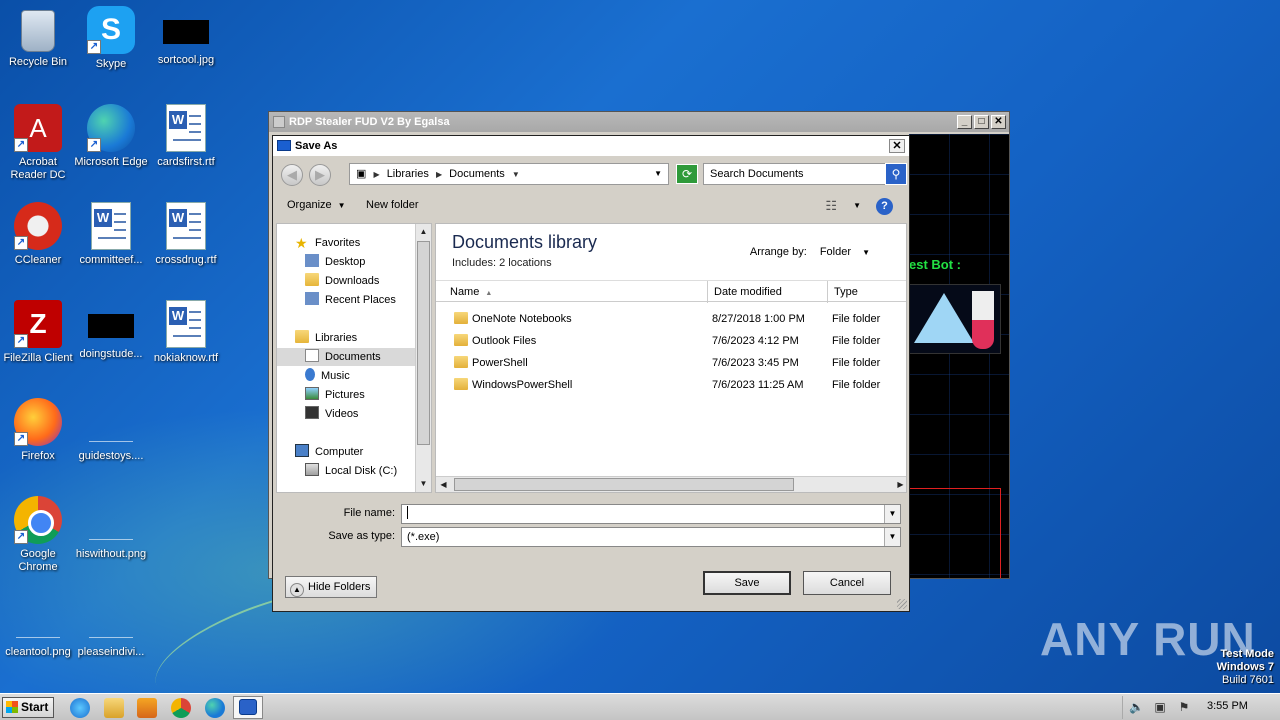 This screenshot has height=720, width=1280. I want to click on nav-videos: Videos, so click(331, 414).